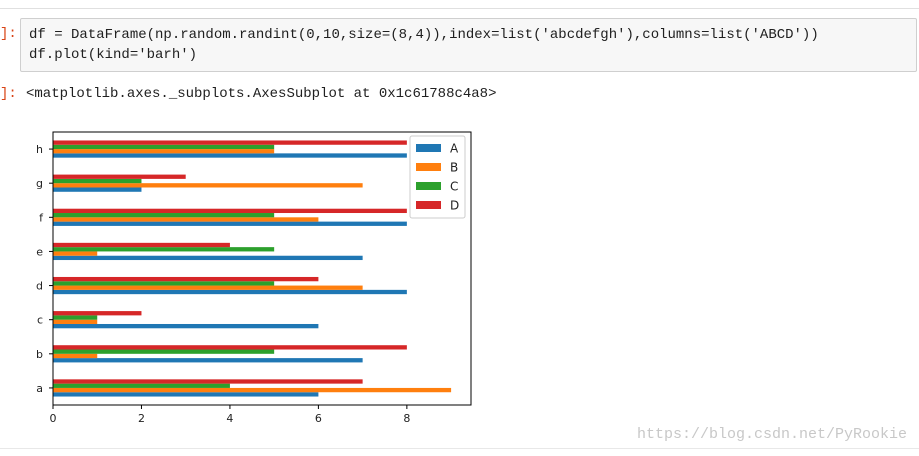 This screenshot has height=456, width=919. Describe the element at coordinates (97, 313) in the screenshot. I see `bar-D-c` at that location.